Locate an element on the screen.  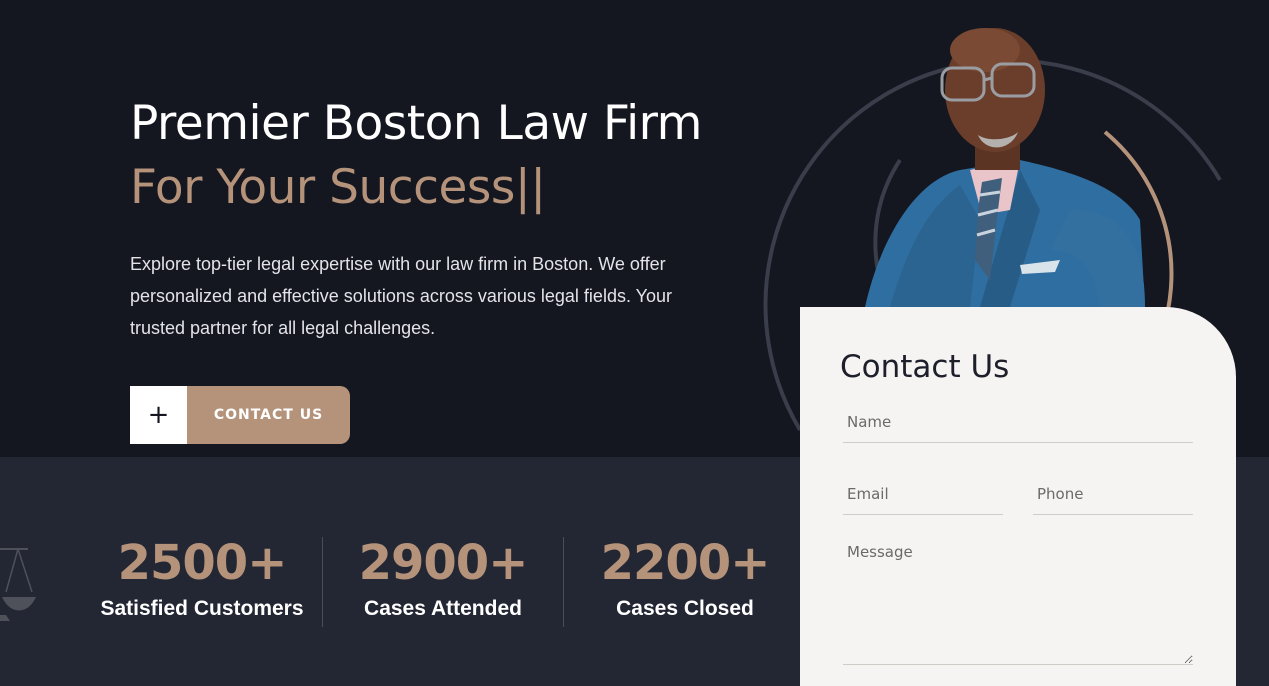
stat-label: Cases Attended is located at coordinates (443, 608).